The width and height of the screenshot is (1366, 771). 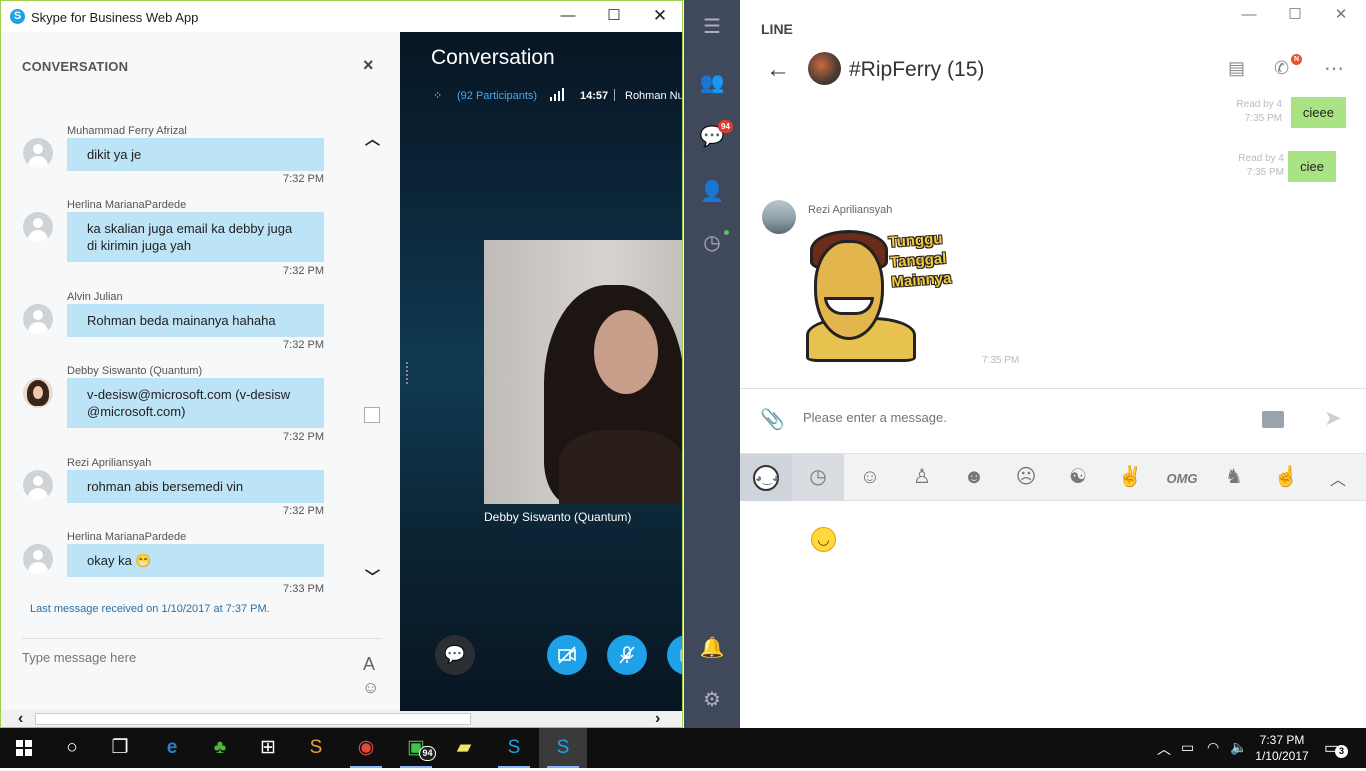 I want to click on message-bubble: Rohman beda mainanya hahaha, so click(x=195, y=320).